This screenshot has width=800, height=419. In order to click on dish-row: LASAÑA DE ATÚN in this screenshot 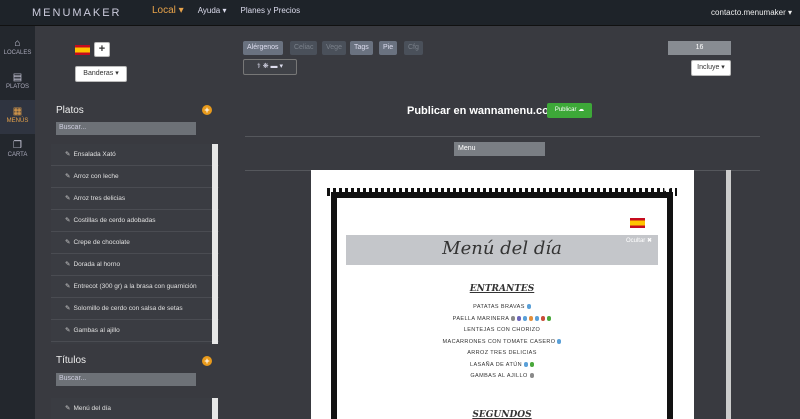, I will do `click(502, 365)`.